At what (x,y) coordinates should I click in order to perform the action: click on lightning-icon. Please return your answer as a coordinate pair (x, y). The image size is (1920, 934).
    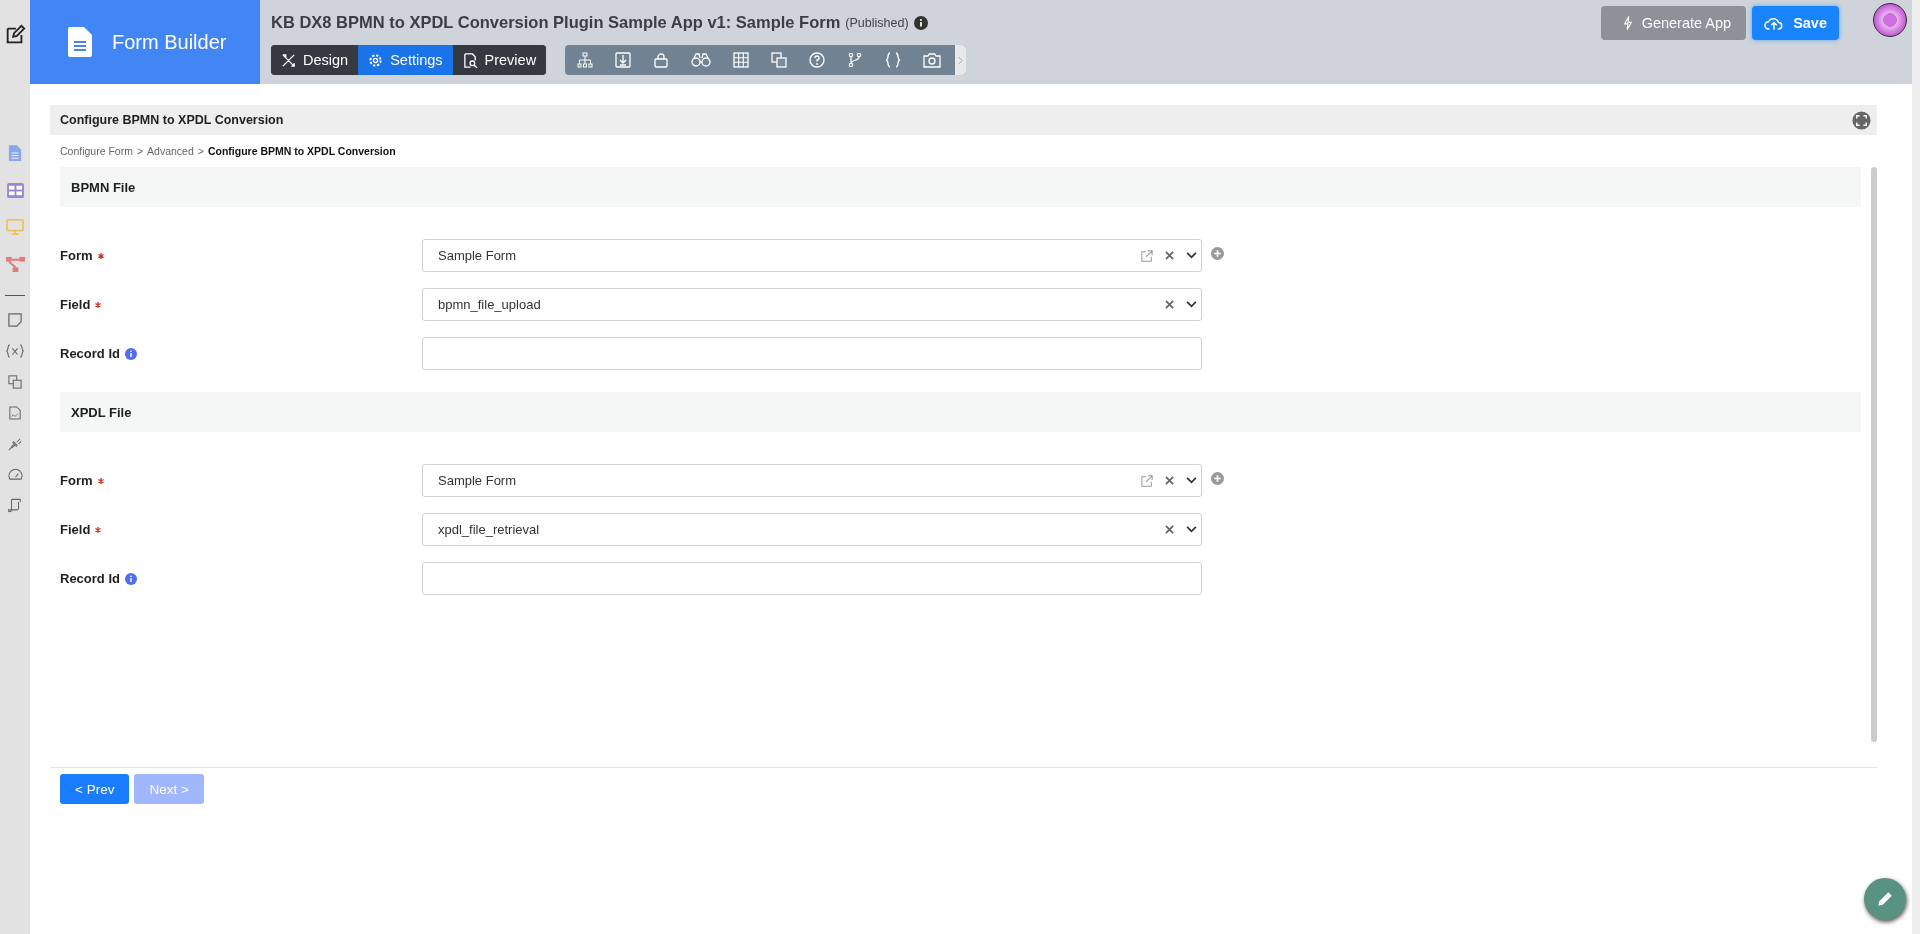
    Looking at the image, I should click on (1627, 23).